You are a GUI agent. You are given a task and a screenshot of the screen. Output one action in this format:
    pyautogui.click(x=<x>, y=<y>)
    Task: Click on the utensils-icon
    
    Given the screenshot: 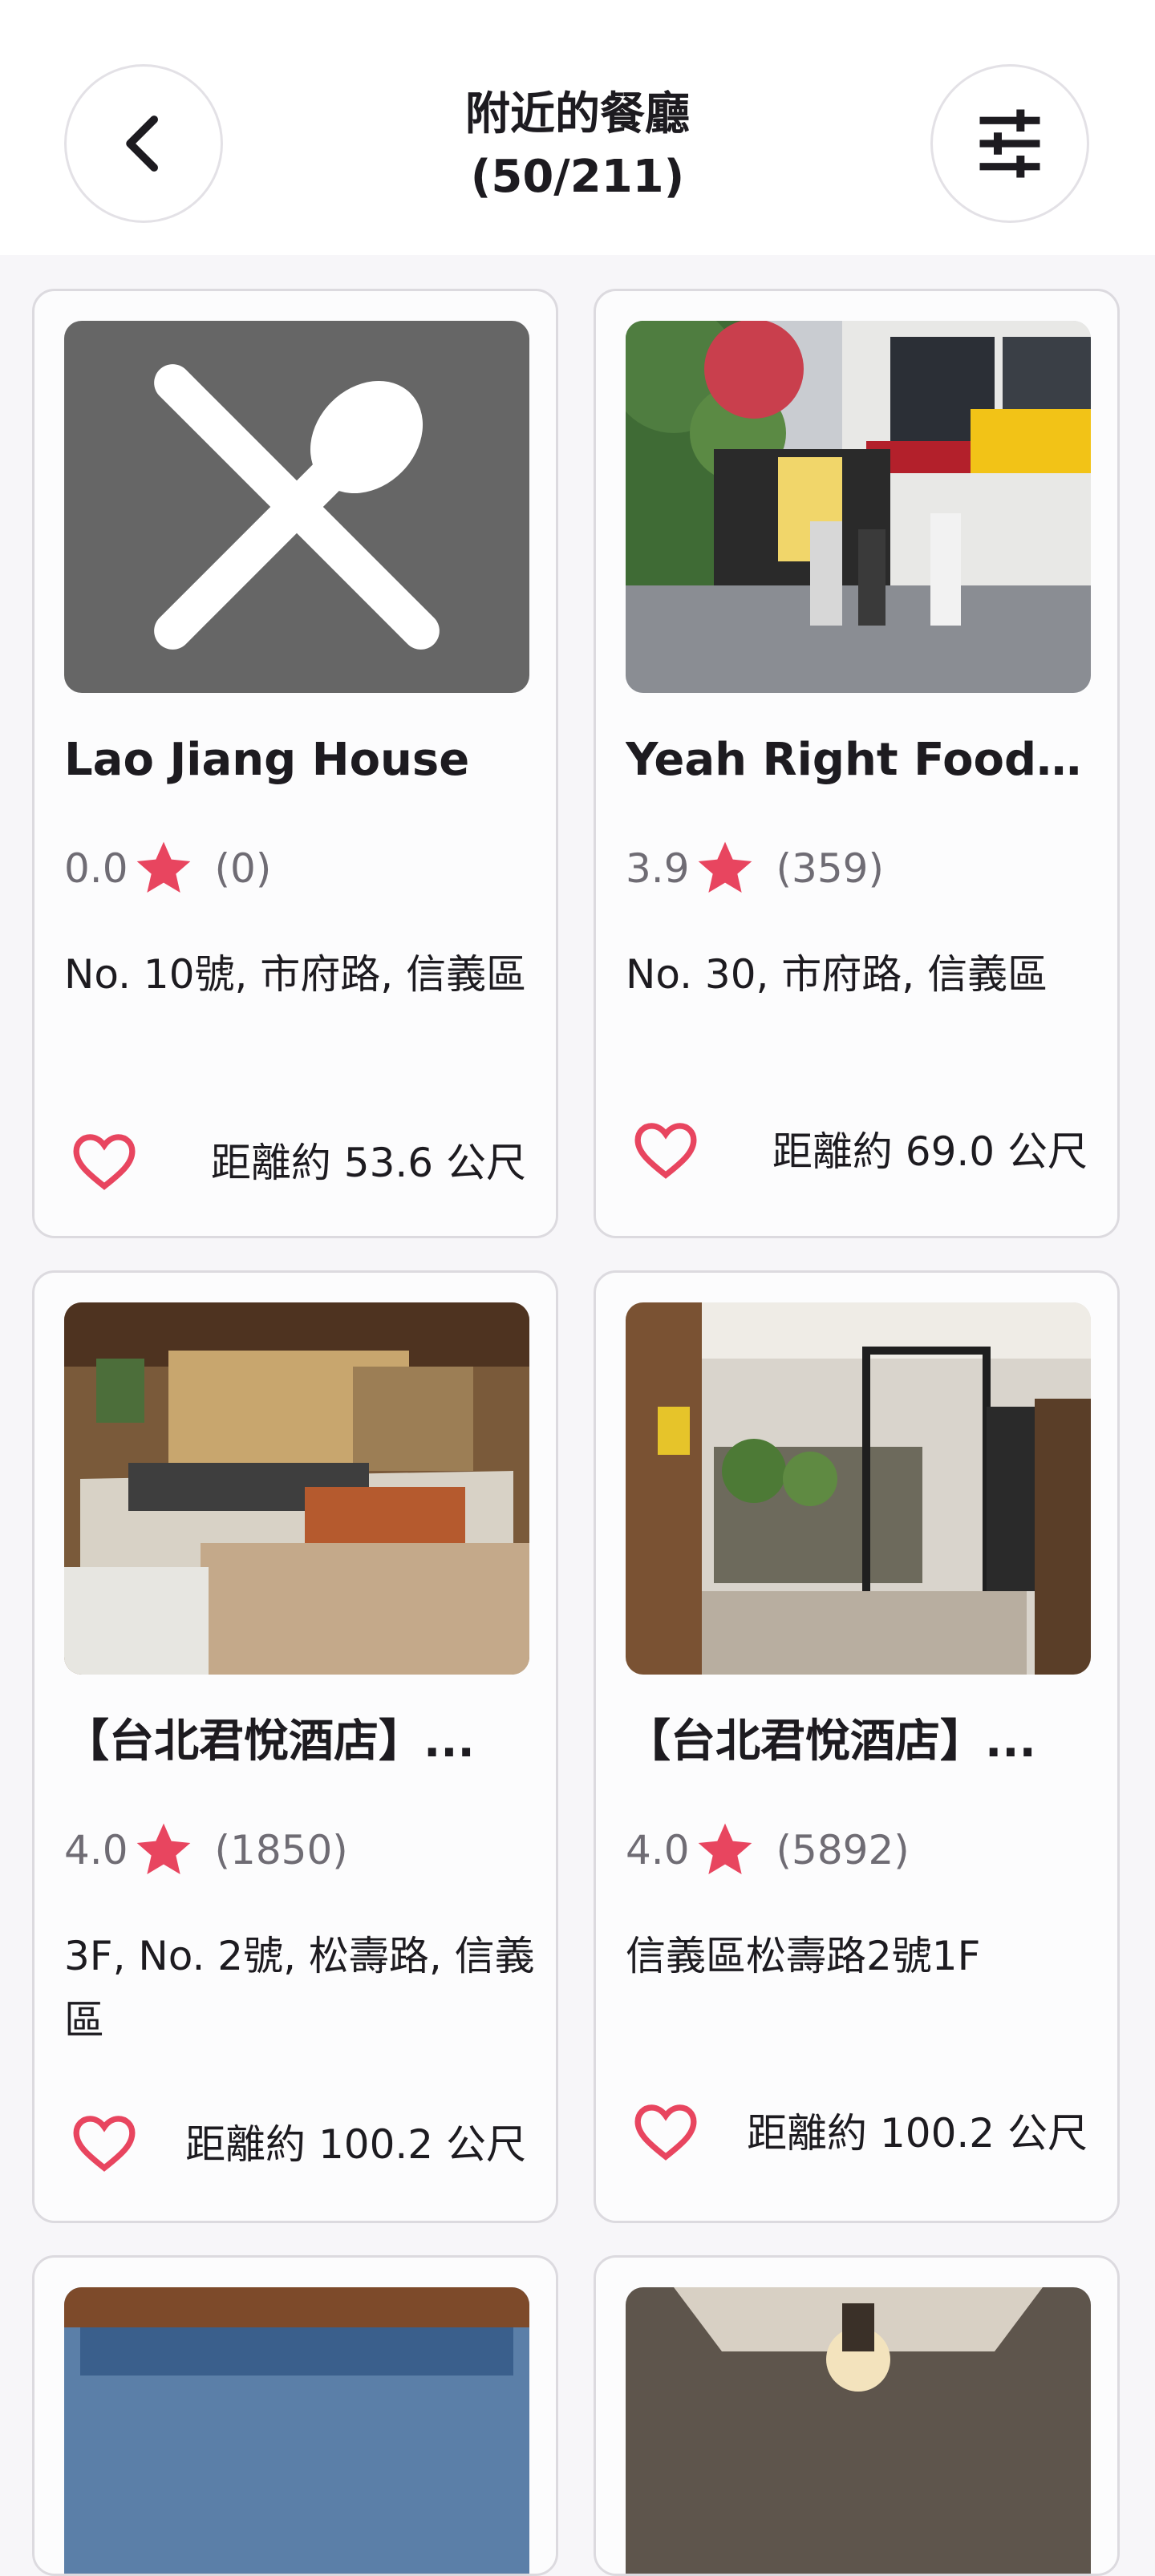 What is the action you would take?
    pyautogui.click(x=297, y=507)
    